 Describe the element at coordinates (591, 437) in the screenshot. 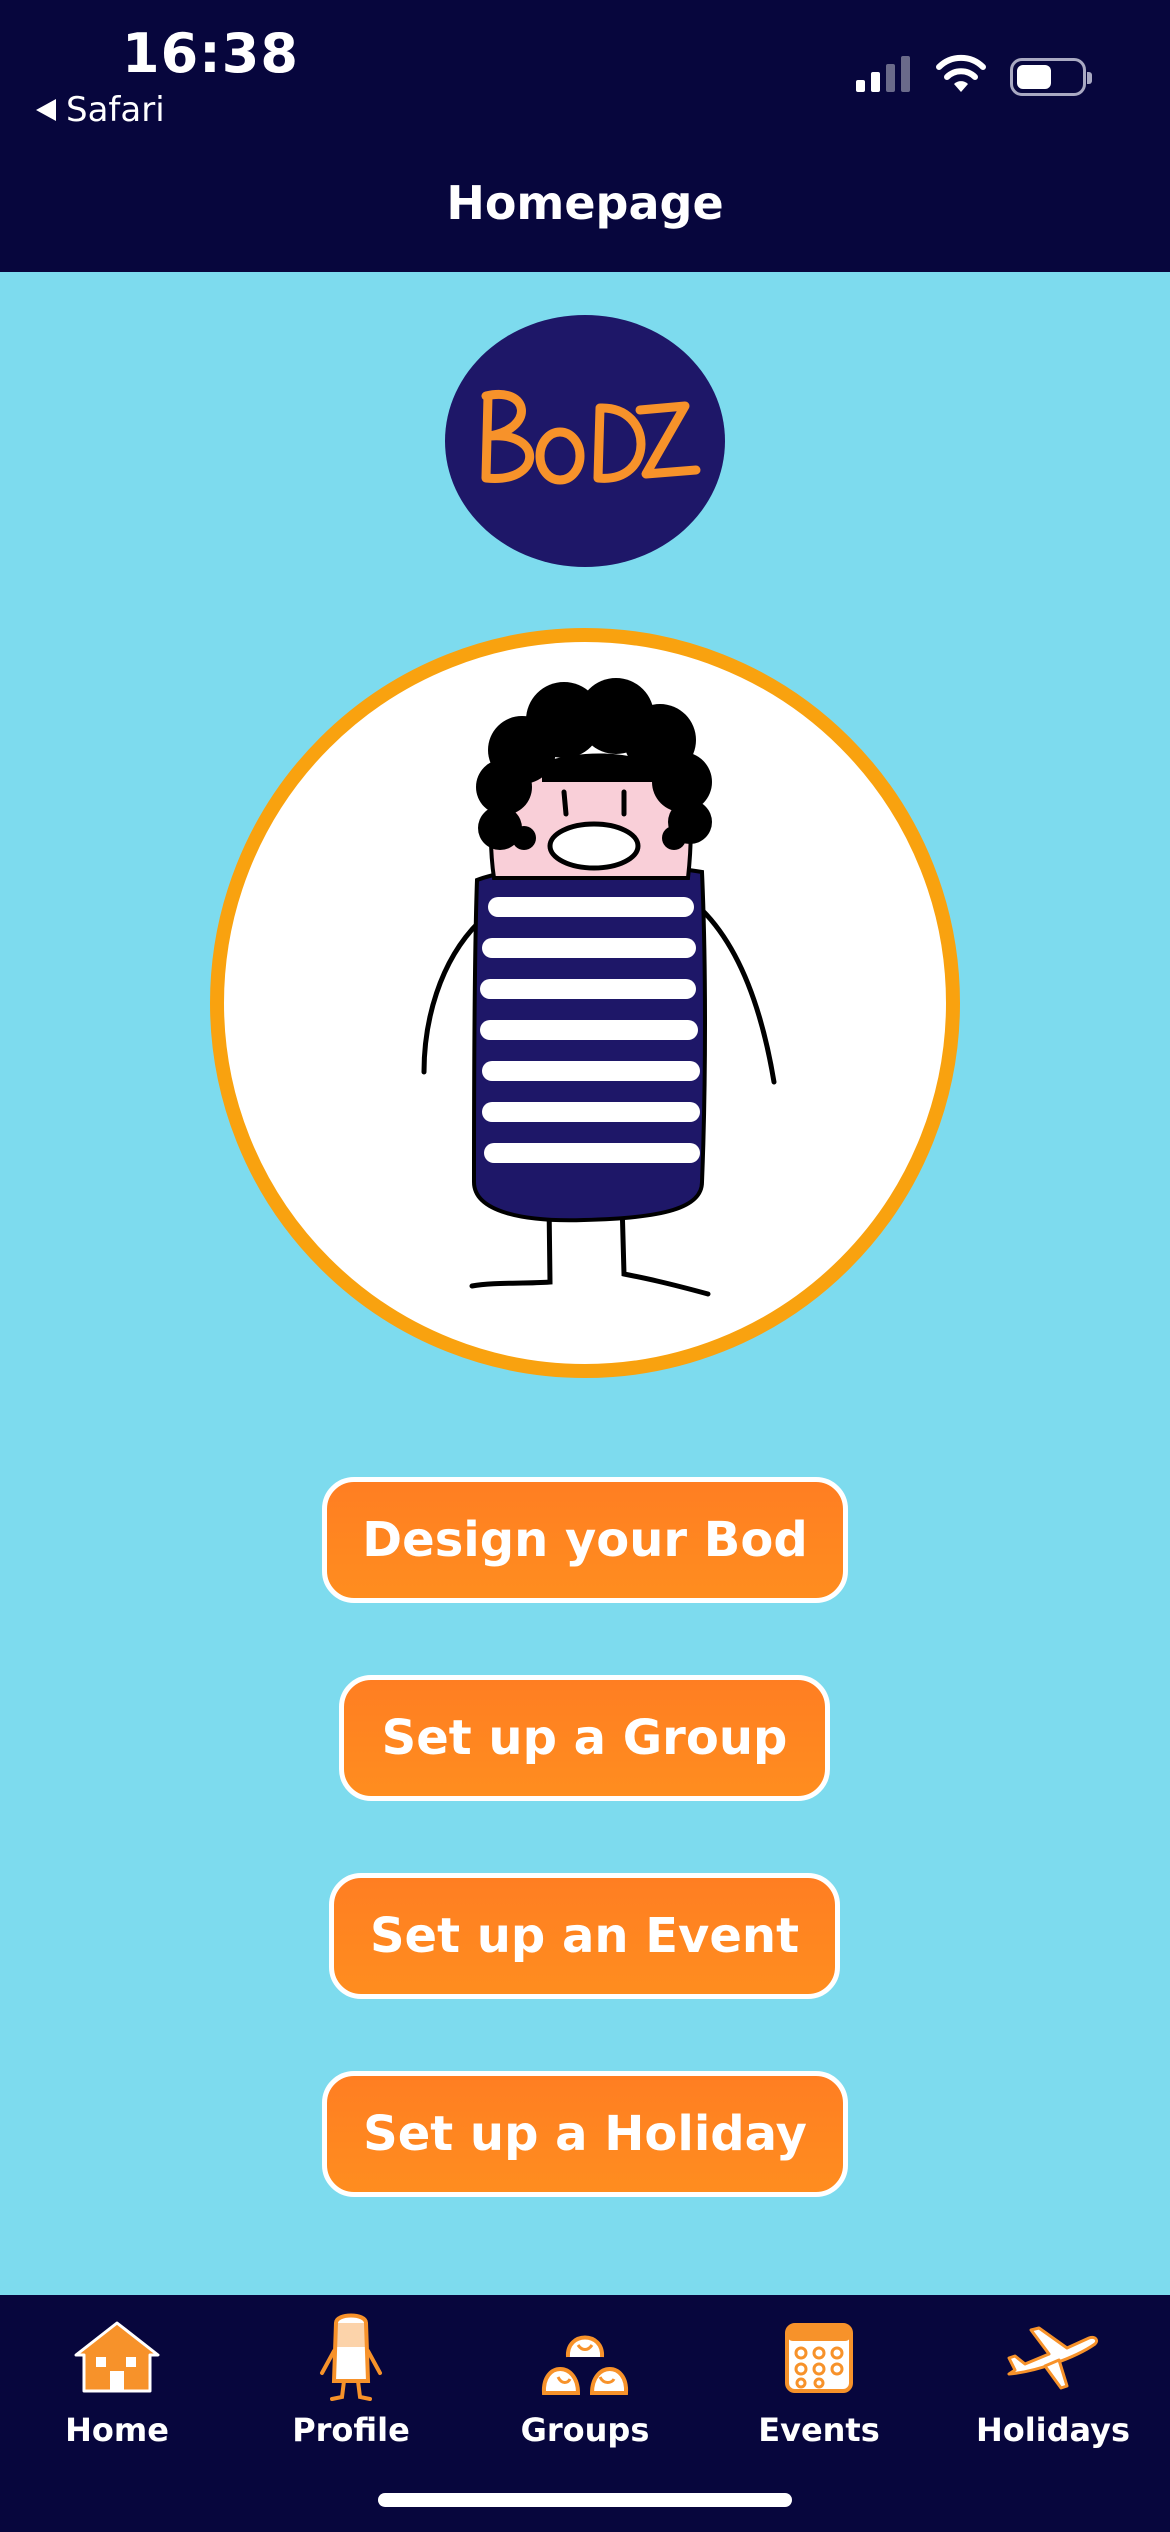

I see `bodz-logo-wordmark` at that location.